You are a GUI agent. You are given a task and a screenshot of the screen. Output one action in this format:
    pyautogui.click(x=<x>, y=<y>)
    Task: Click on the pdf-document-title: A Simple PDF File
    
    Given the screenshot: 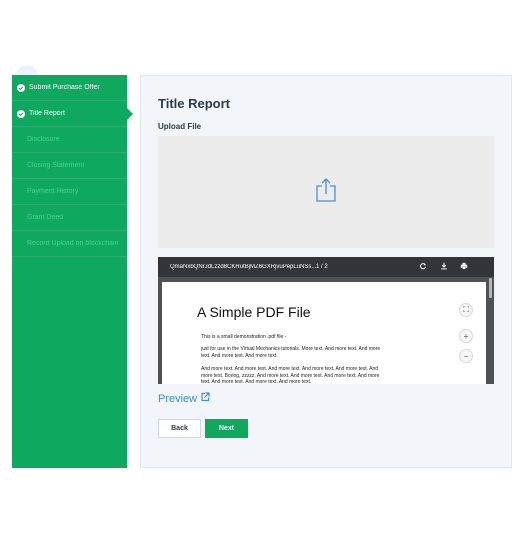 What is the action you would take?
    pyautogui.click(x=254, y=312)
    